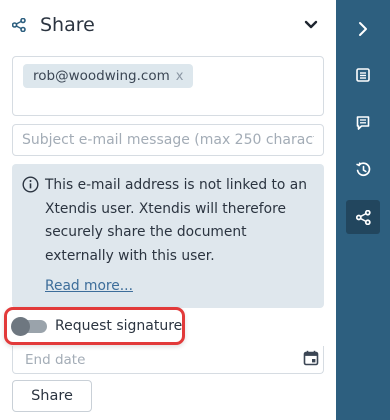 This screenshot has height=420, width=390. I want to click on toggle-knob, so click(20, 326).